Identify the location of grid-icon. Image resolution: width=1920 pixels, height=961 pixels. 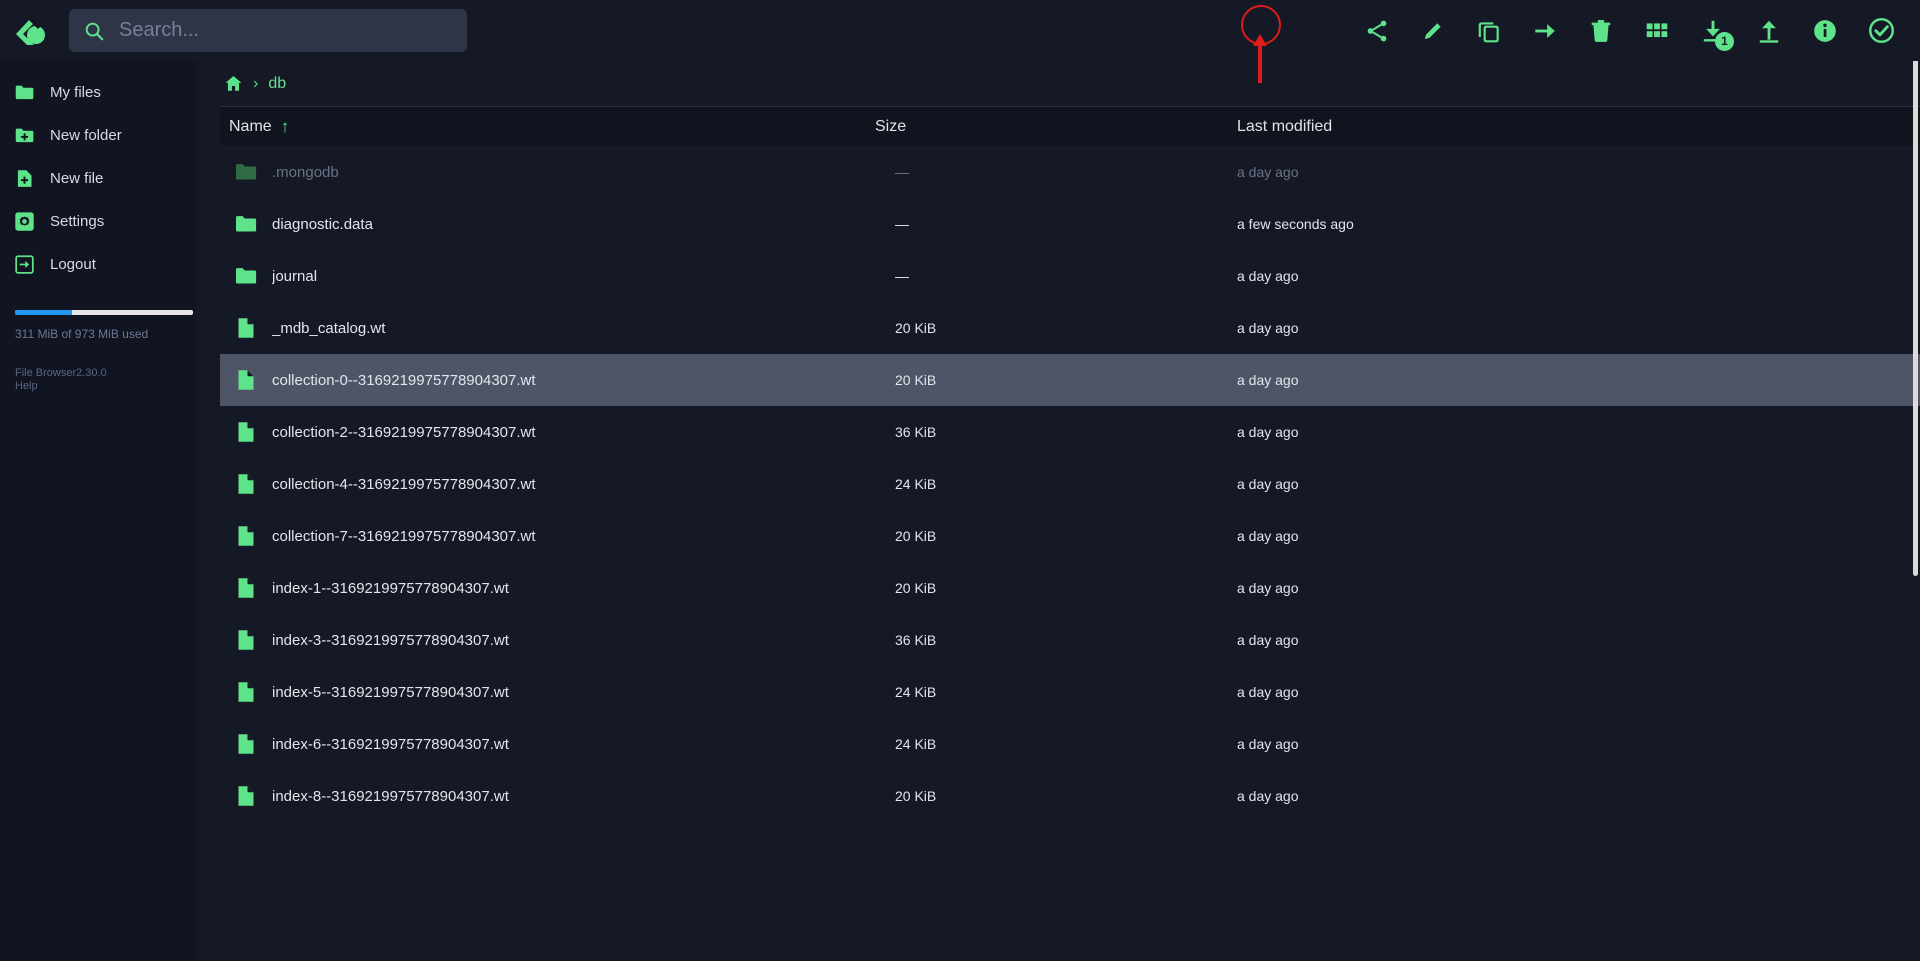
(1657, 29).